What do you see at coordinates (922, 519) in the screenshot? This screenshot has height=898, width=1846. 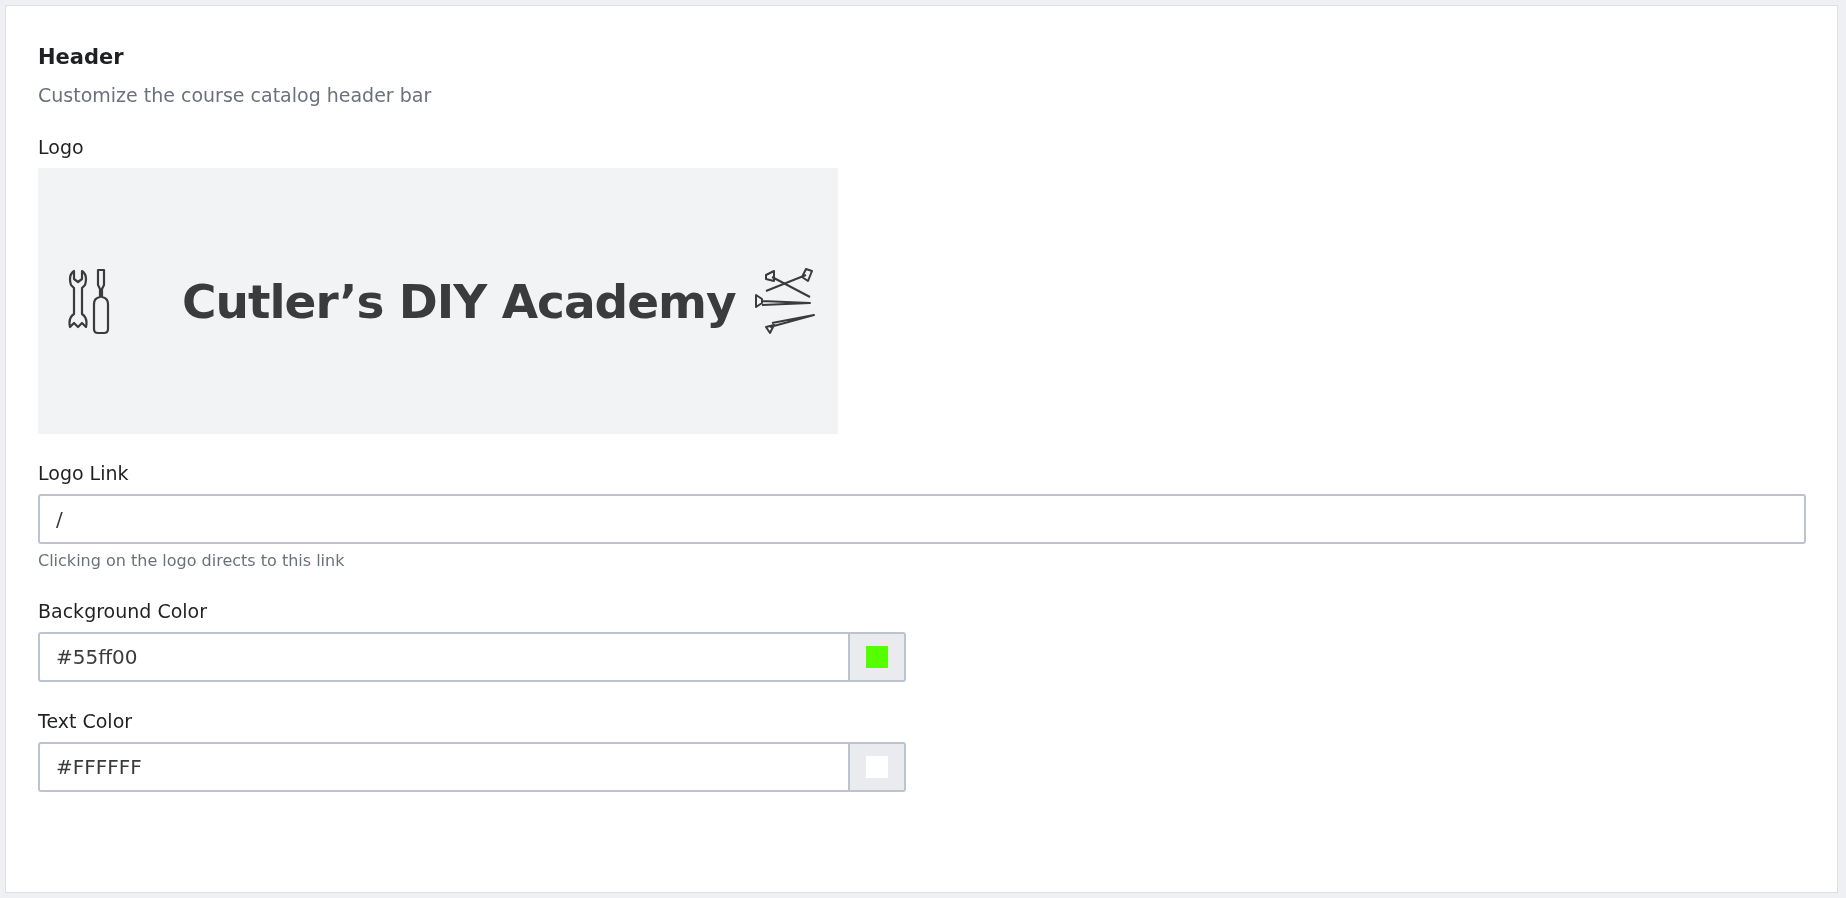 I see `link-input: /` at bounding box center [922, 519].